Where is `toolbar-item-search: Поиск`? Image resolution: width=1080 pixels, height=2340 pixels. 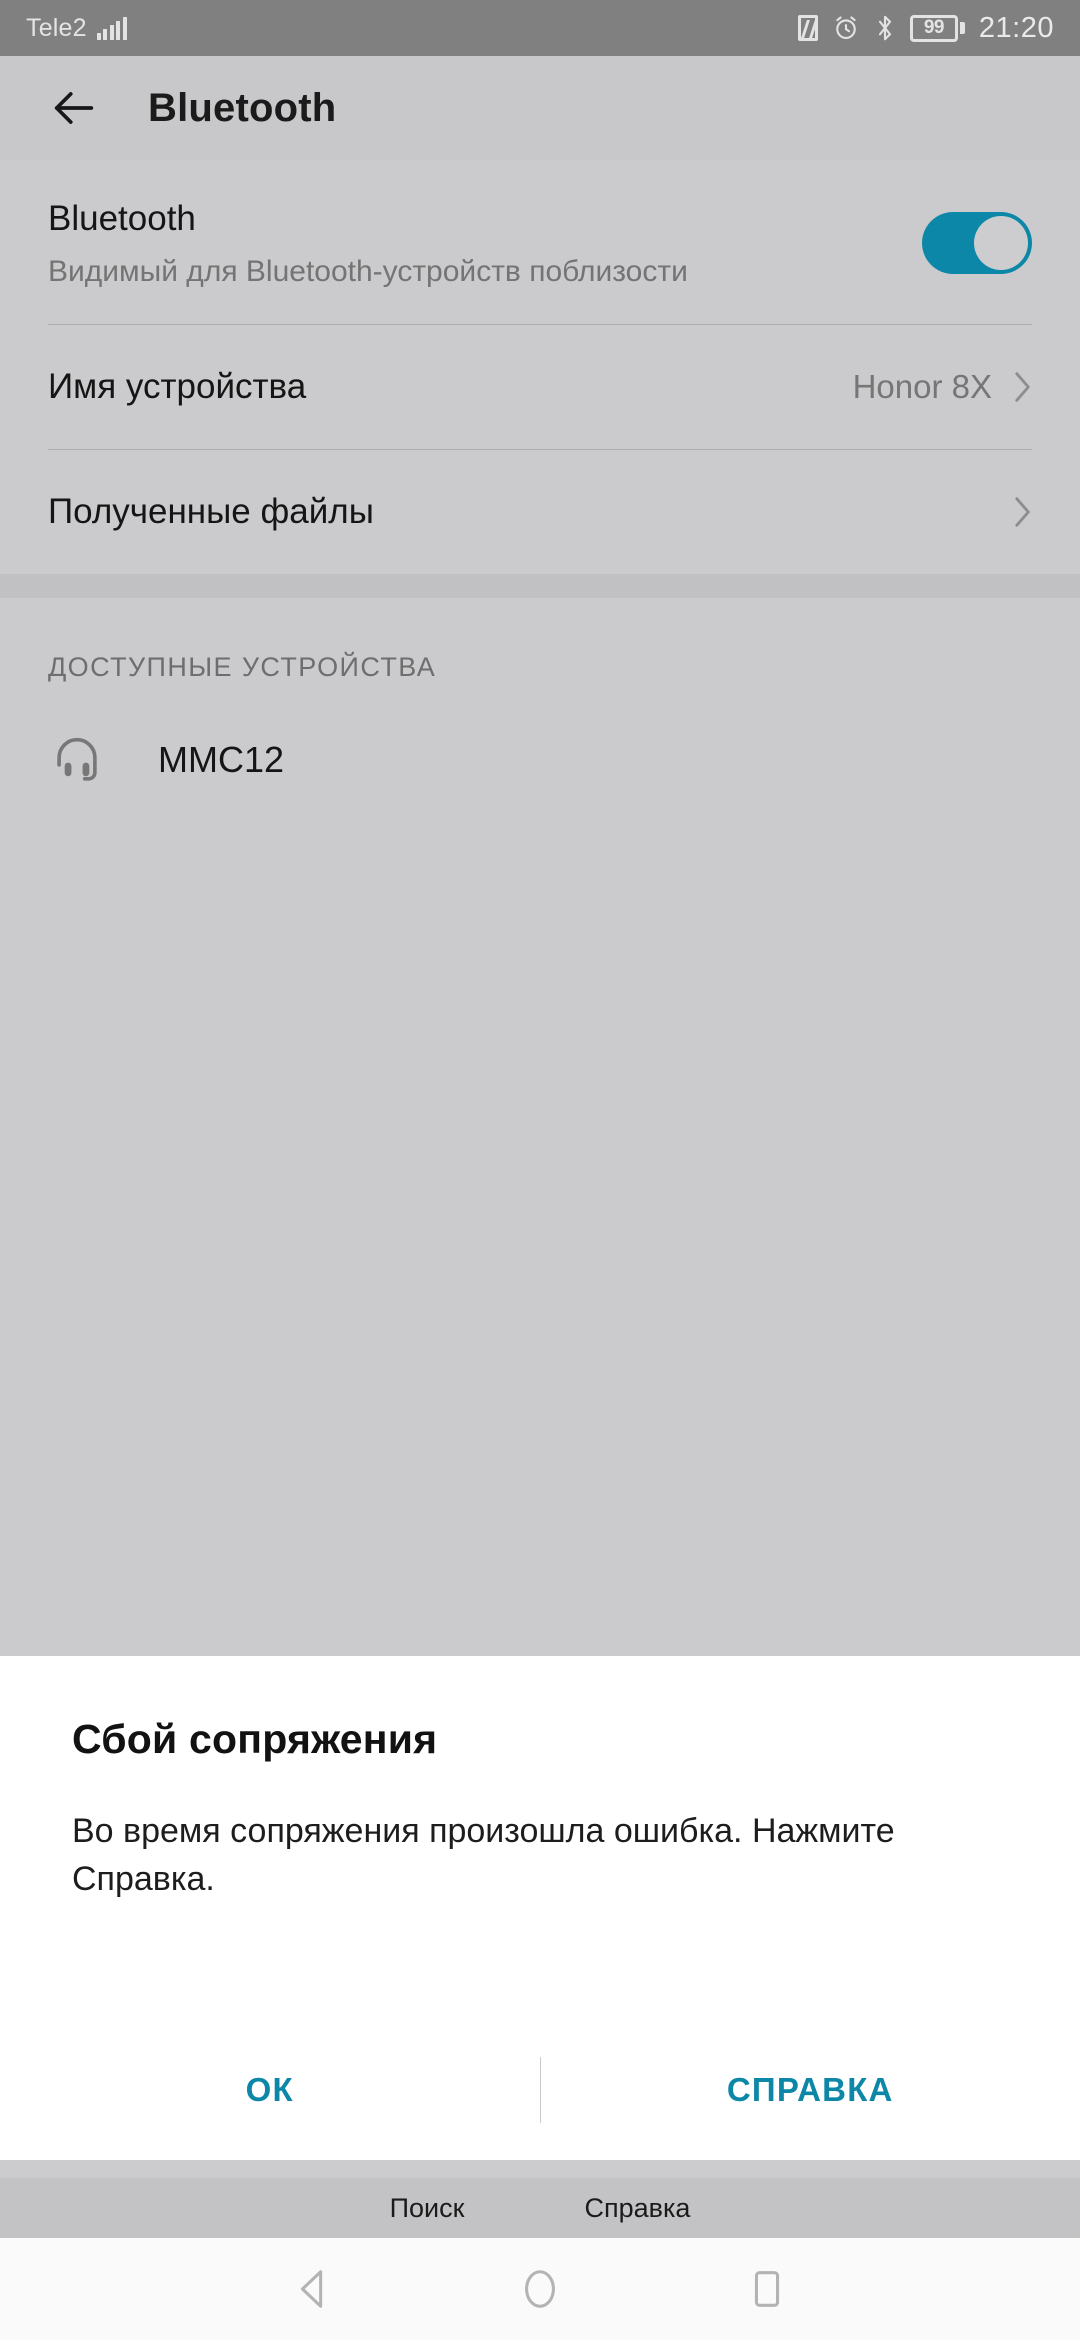 toolbar-item-search: Поиск is located at coordinates (427, 2208).